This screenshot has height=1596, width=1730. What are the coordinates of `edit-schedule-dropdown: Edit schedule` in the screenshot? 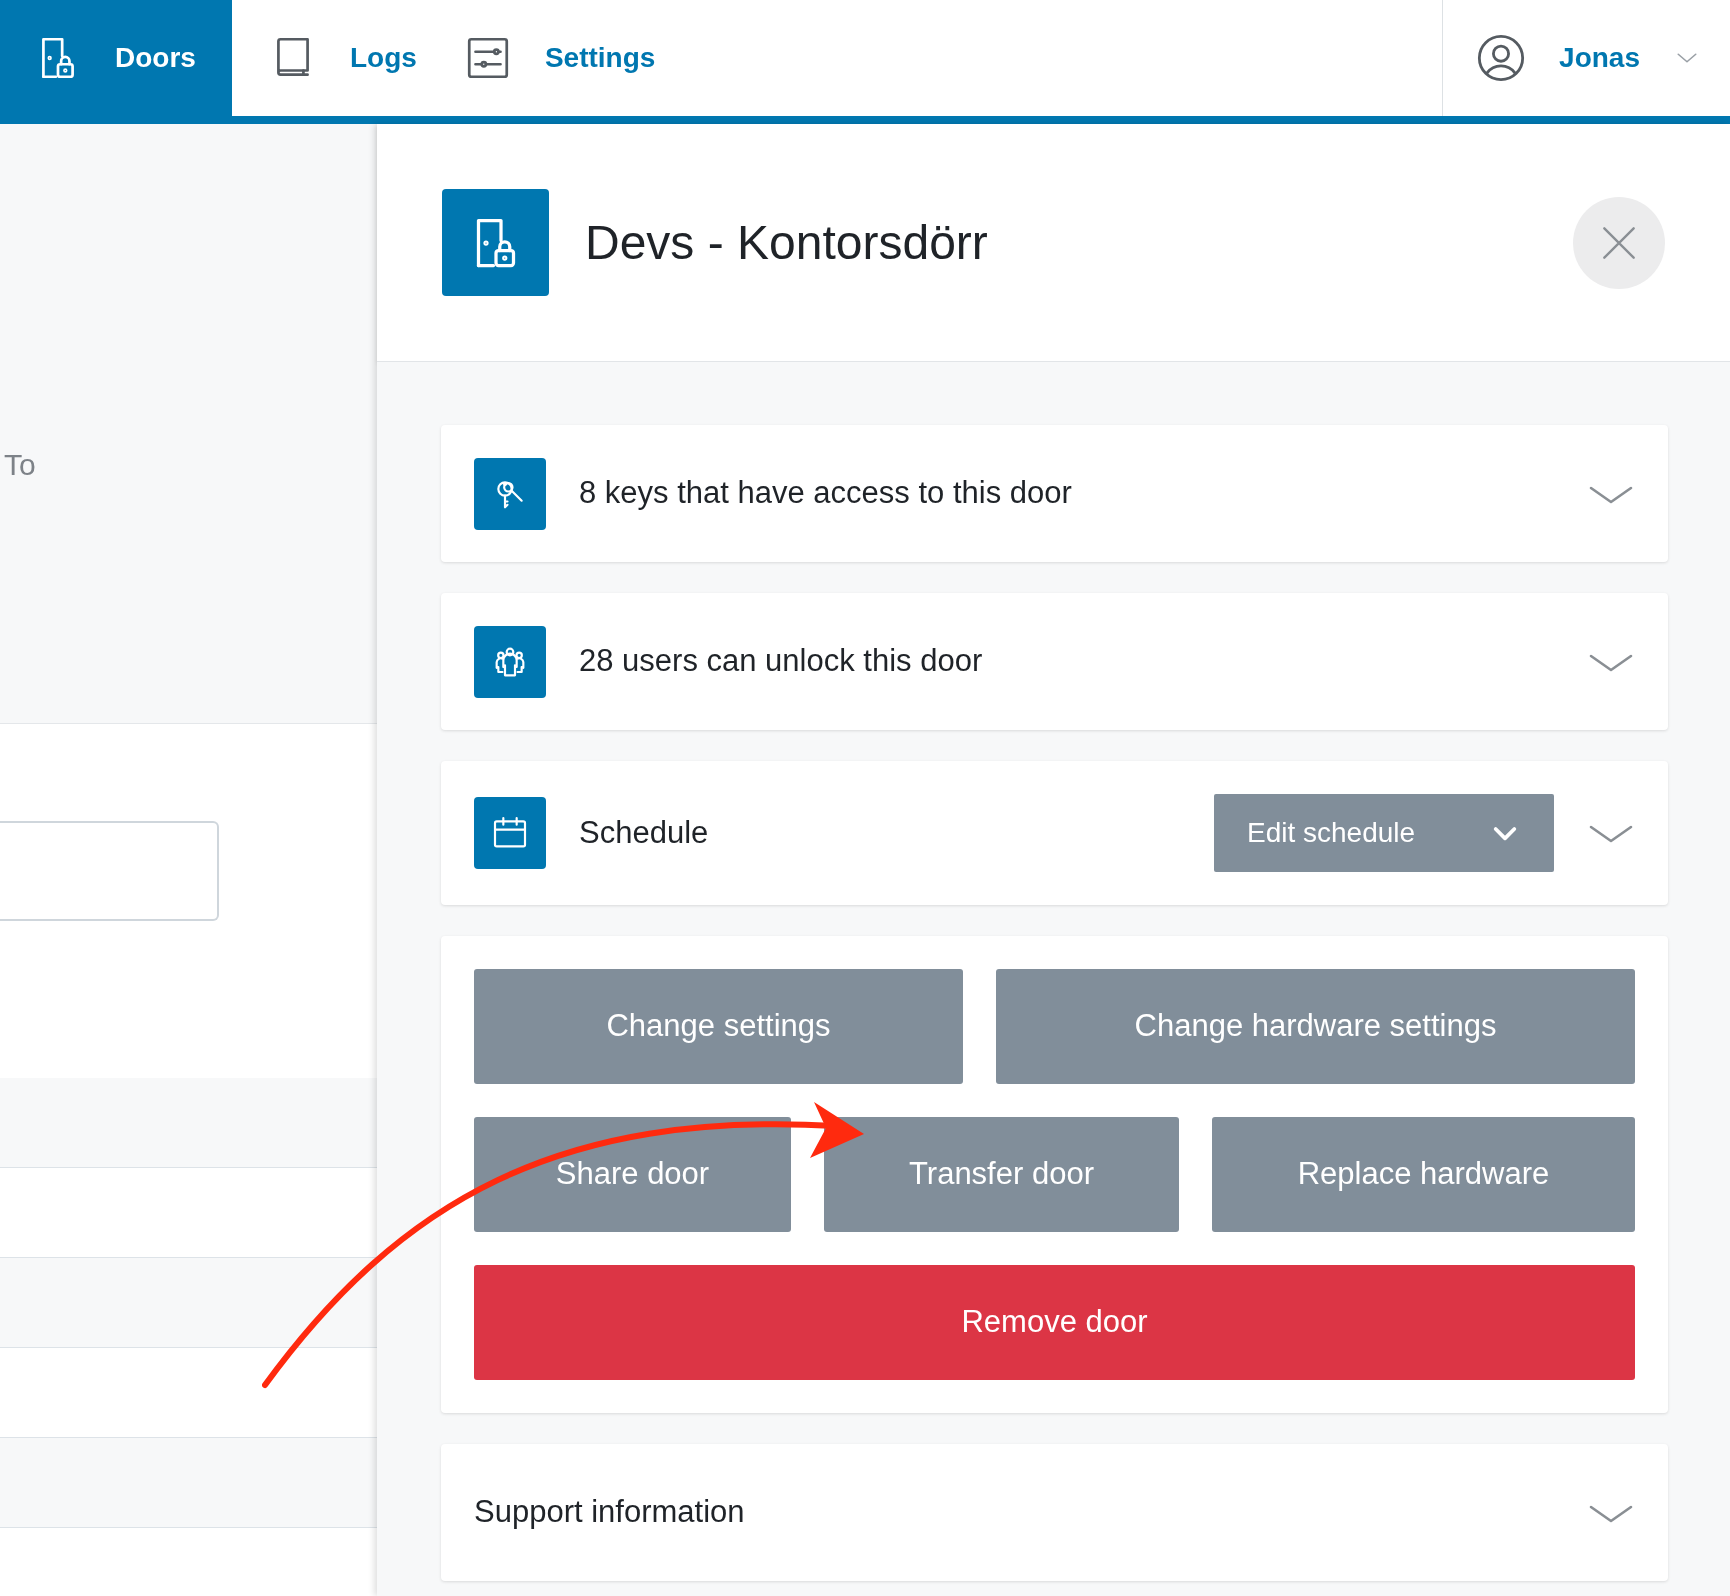 It's located at (1384, 833).